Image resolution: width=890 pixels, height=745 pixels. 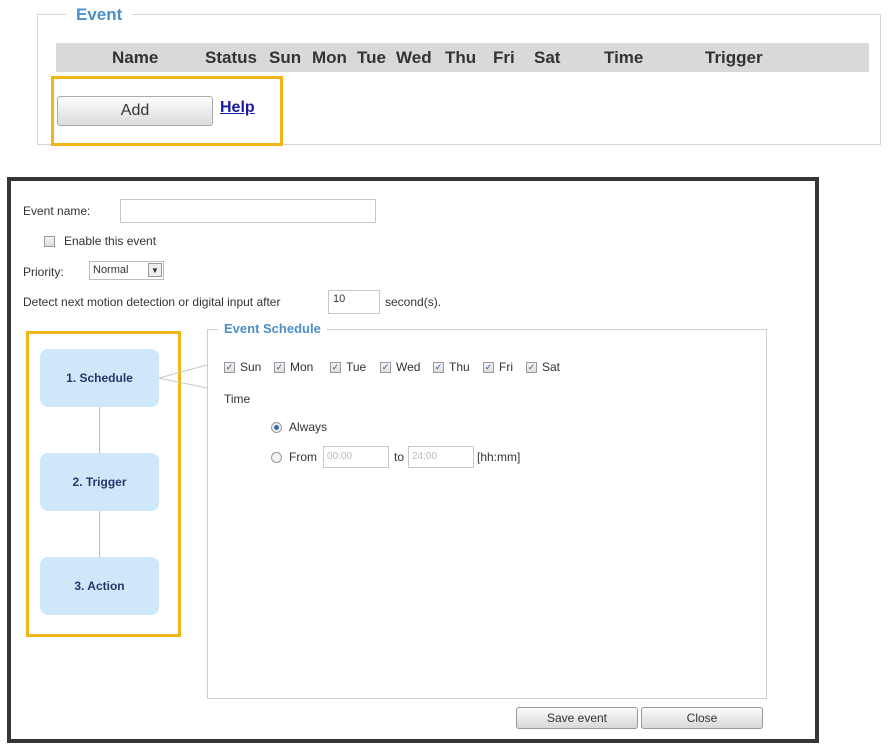 What do you see at coordinates (506, 367) in the screenshot?
I see `day-label-fri: Fri` at bounding box center [506, 367].